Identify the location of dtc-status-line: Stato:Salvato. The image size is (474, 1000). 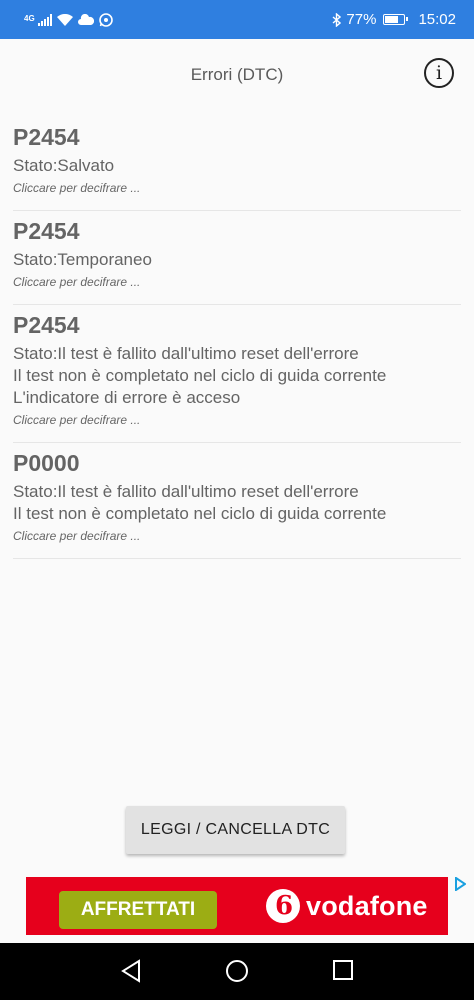
(64, 165).